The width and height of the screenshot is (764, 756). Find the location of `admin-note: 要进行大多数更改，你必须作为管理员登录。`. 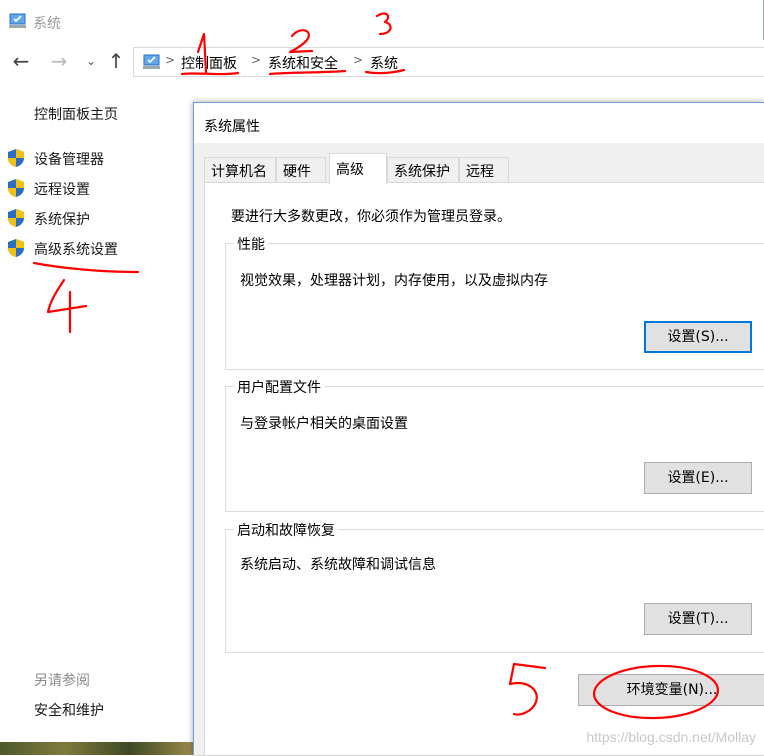

admin-note: 要进行大多数更改，你必须作为管理员登录。 is located at coordinates (371, 217).